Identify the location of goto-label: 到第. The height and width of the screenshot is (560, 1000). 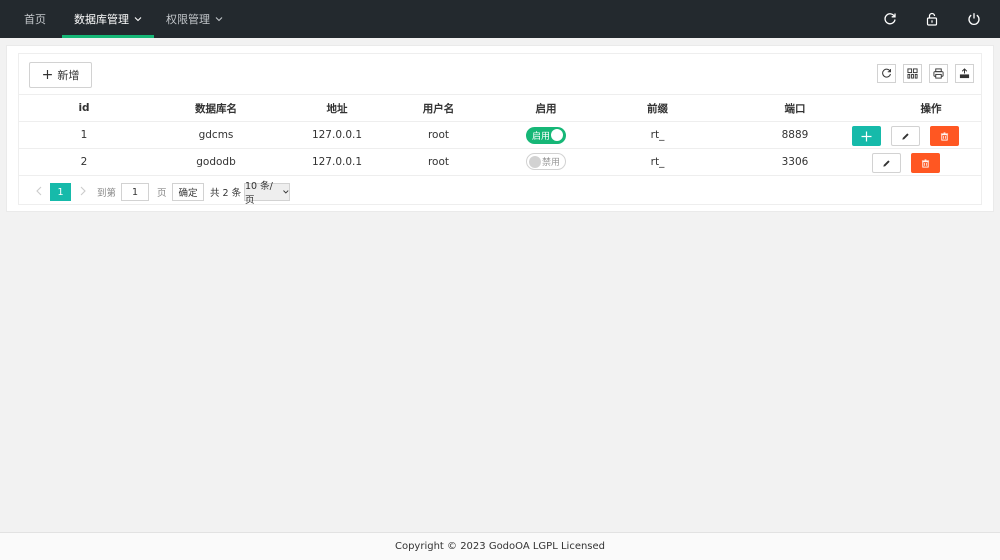
(107, 193).